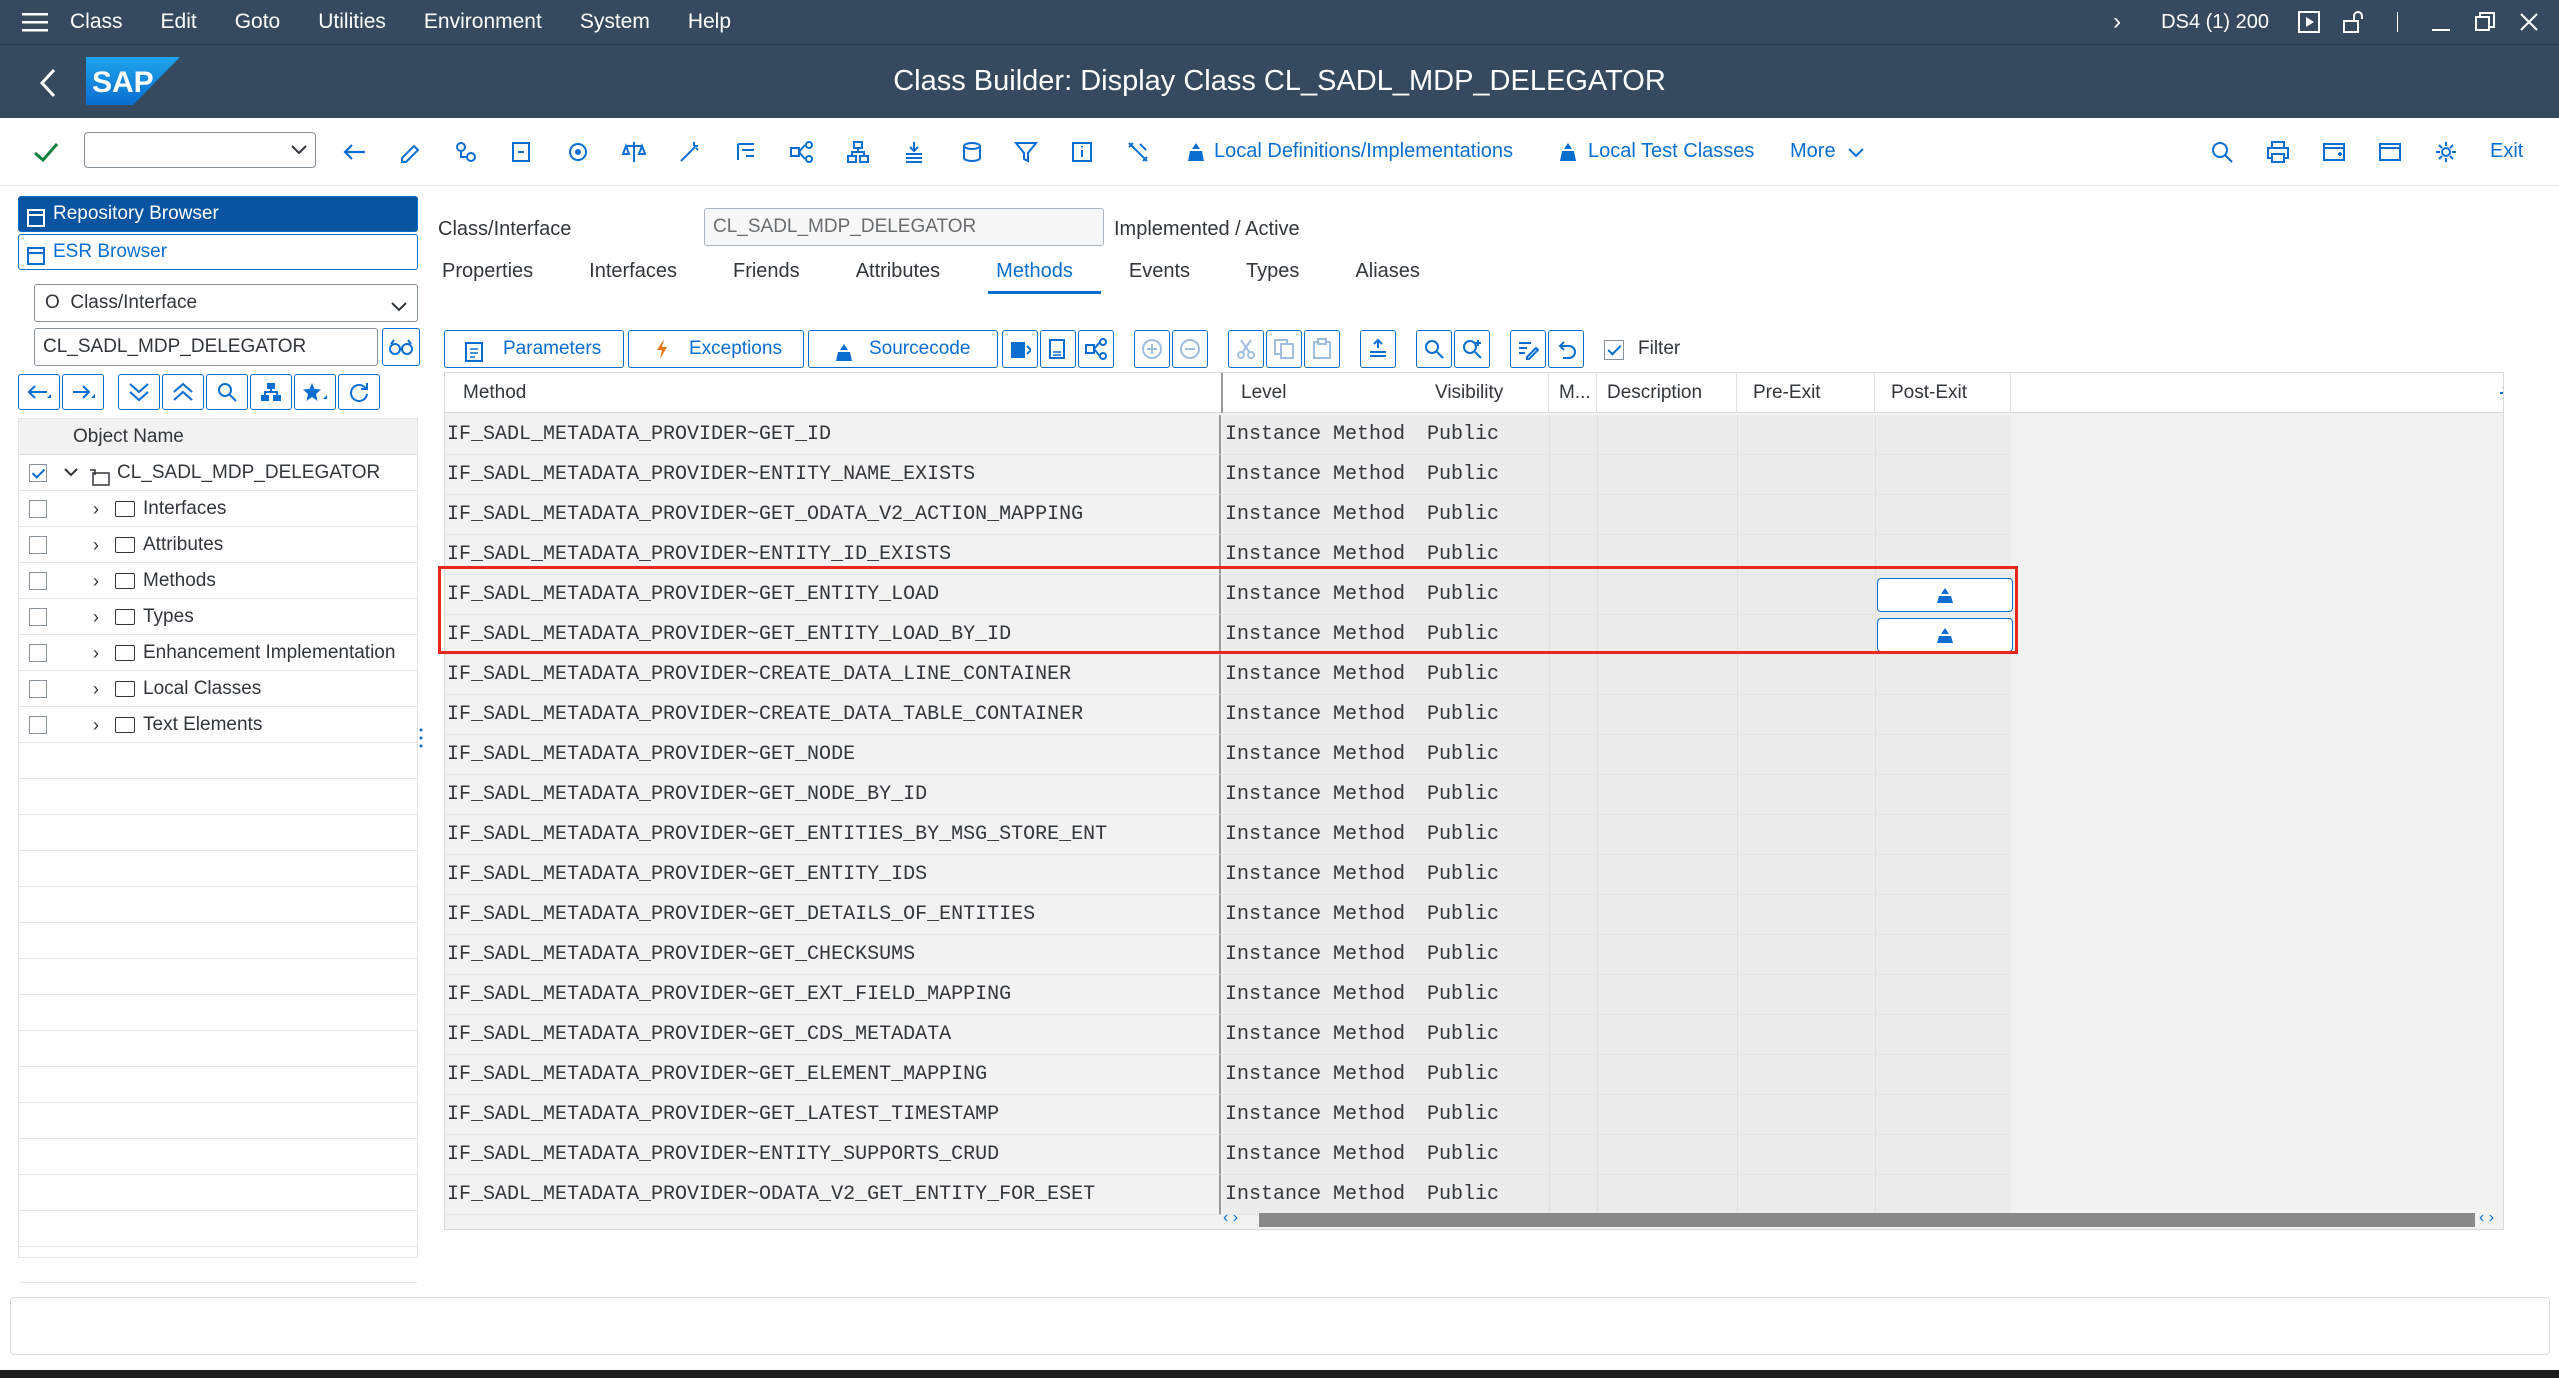 Image resolution: width=2559 pixels, height=1378 pixels. I want to click on tab-attributes: Attributes, so click(918, 274).